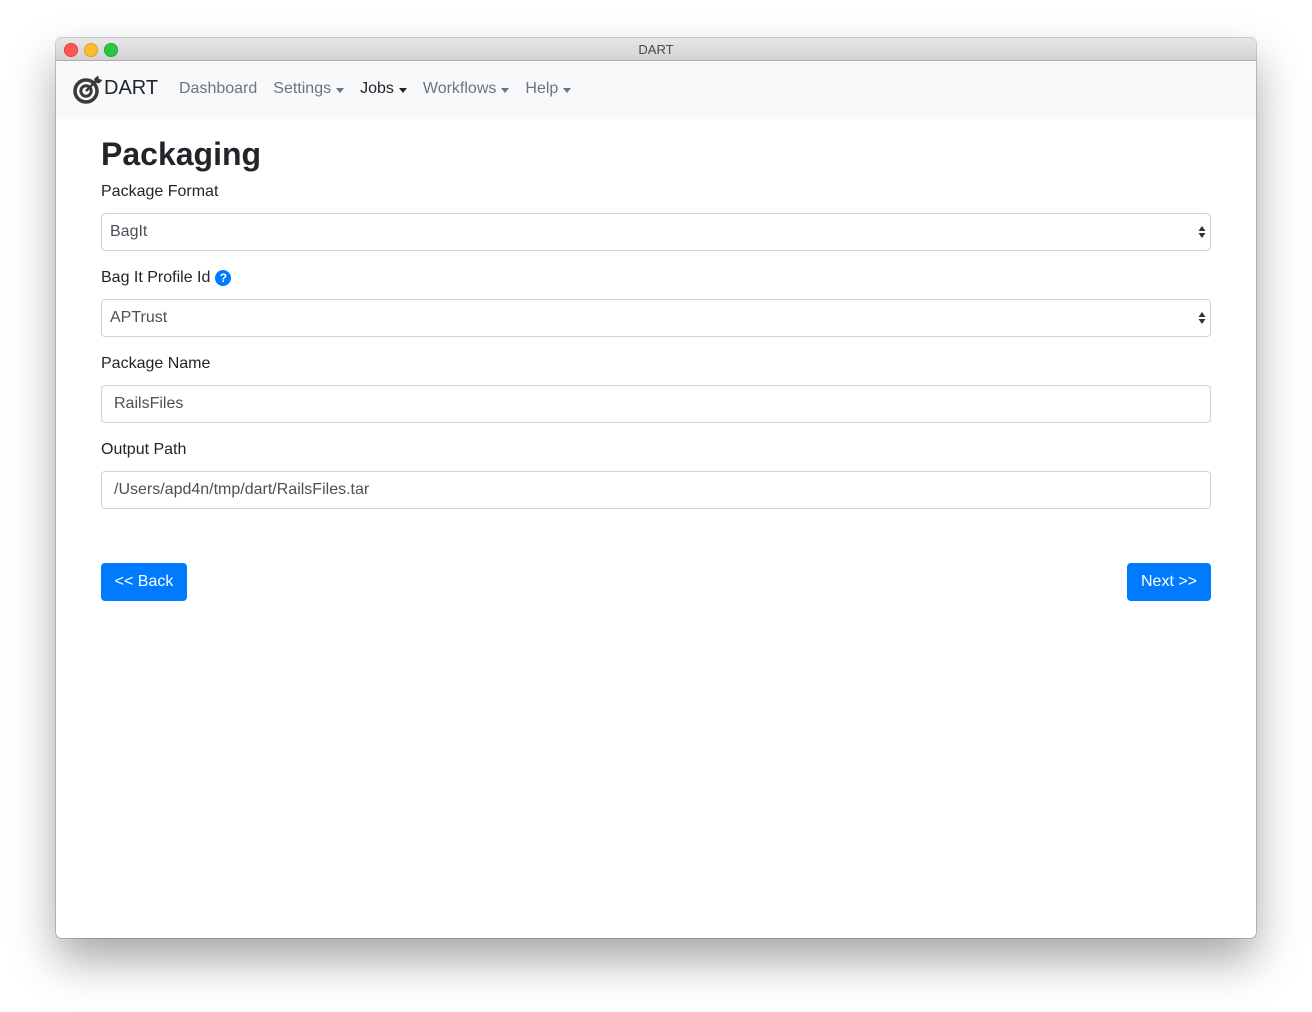  I want to click on output-path-label: Output Path, so click(144, 449).